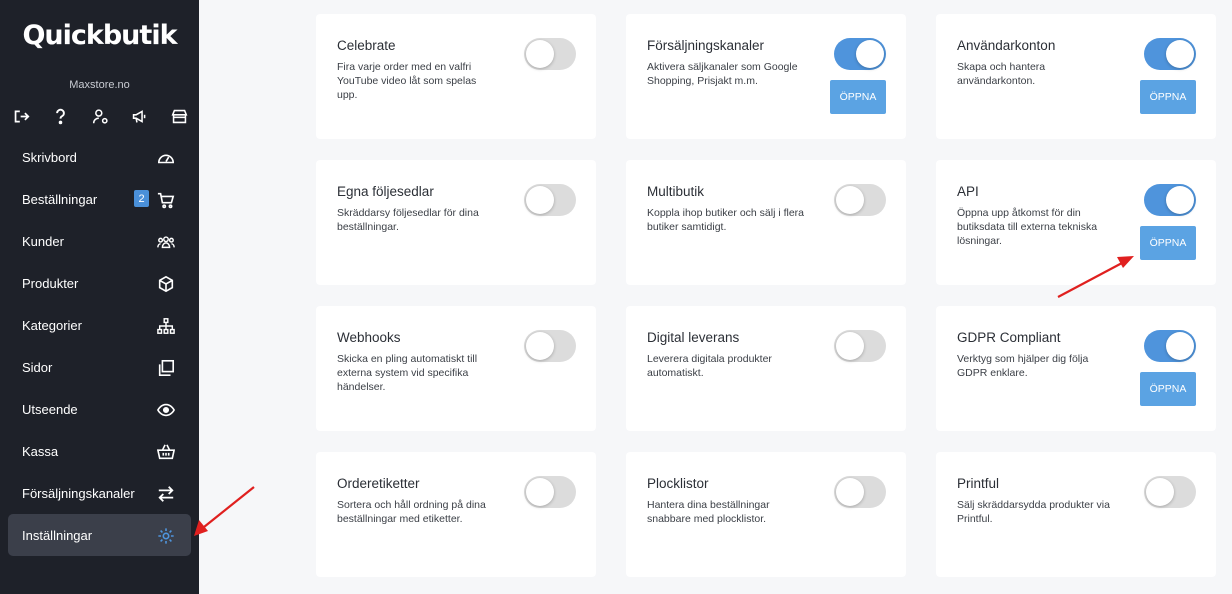  Describe the element at coordinates (165, 451) in the screenshot. I see `basket-icon` at that location.